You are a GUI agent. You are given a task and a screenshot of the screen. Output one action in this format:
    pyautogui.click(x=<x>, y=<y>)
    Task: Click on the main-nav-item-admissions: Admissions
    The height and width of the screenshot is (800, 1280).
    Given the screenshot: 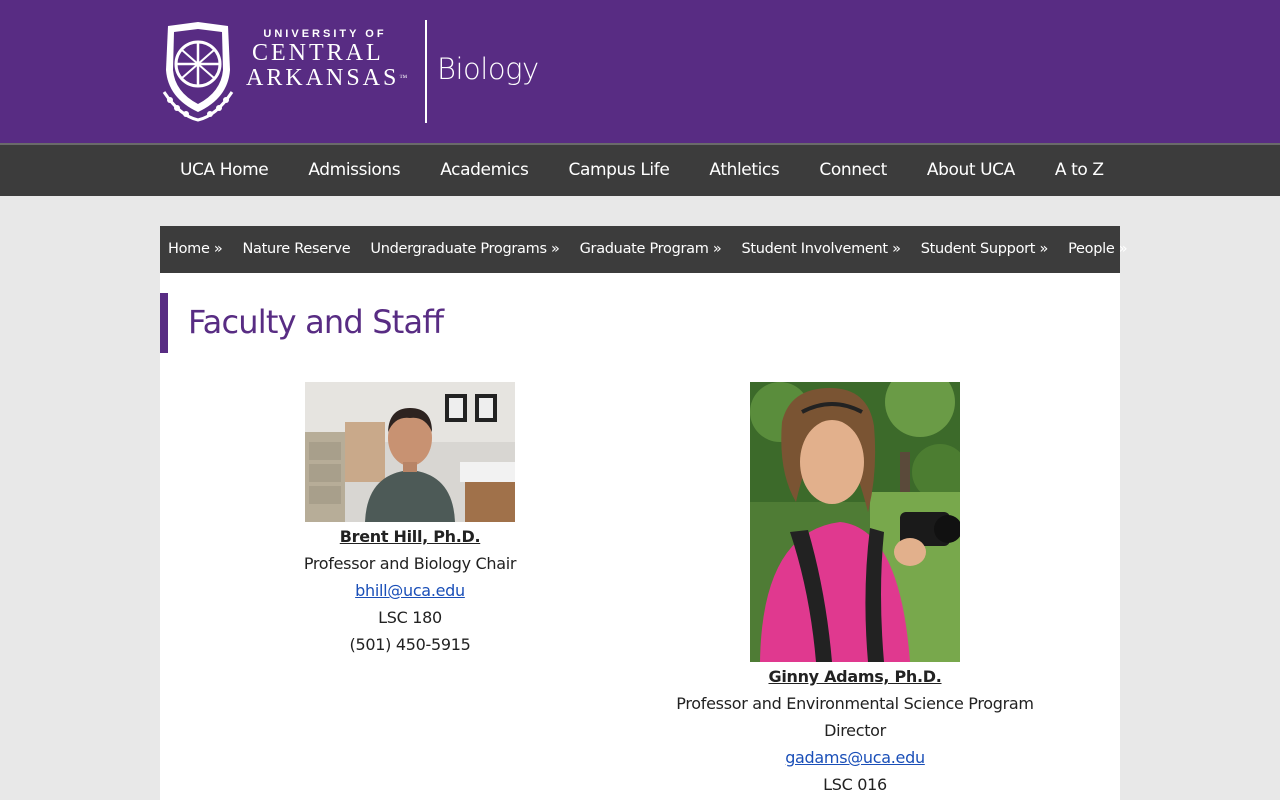 What is the action you would take?
    pyautogui.click(x=354, y=170)
    